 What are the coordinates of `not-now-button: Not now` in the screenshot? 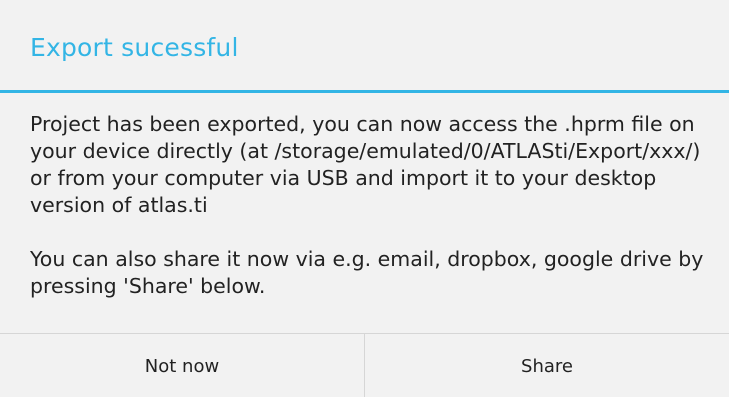 It's located at (182, 365).